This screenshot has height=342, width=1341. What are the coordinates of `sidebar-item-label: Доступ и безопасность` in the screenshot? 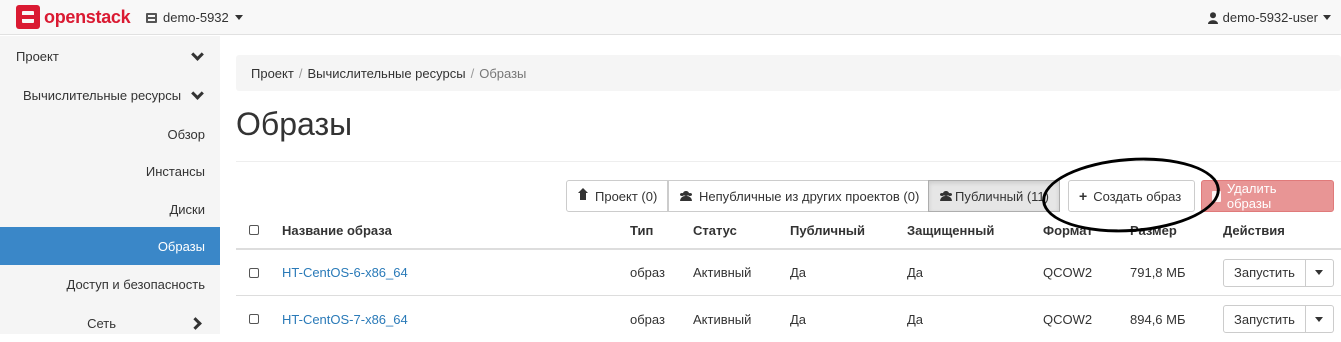 It's located at (136, 284).